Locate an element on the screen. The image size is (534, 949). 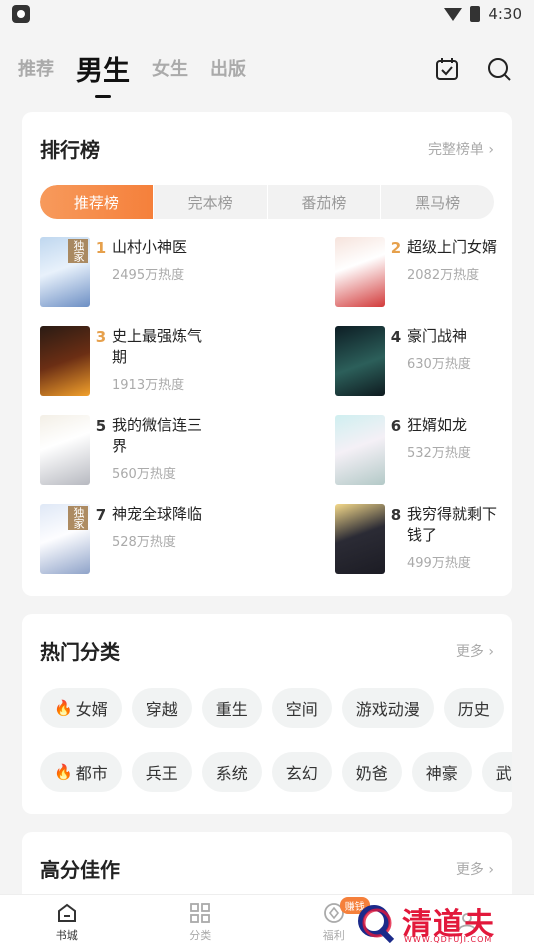
list-item: 6 狂婿如龙 532万热度 is located at coordinates (434, 451).